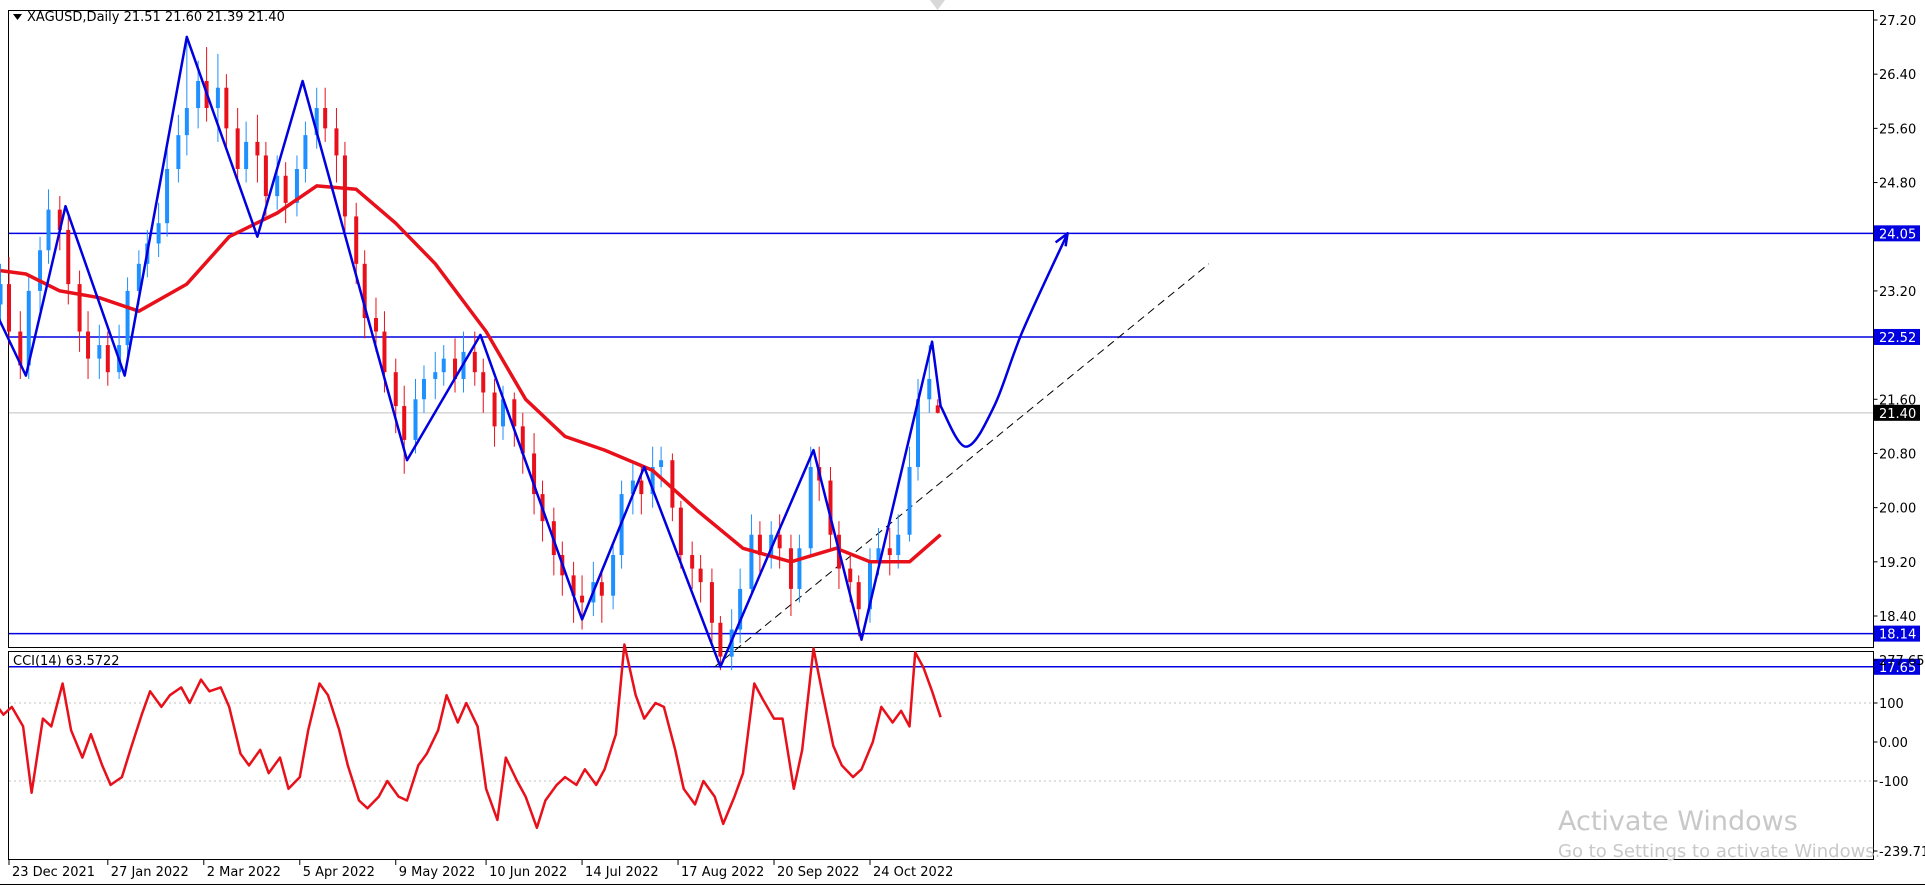  What do you see at coordinates (1897, 617) in the screenshot?
I see `price-tick-label: 18.40` at bounding box center [1897, 617].